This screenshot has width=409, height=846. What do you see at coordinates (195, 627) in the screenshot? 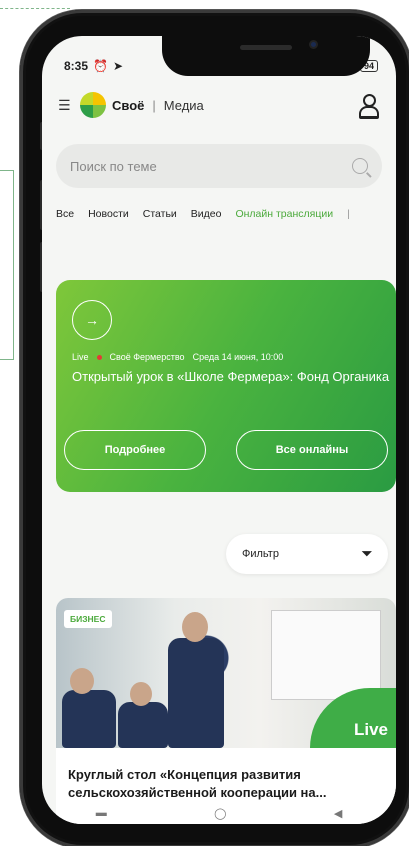
I see `presenter-head` at bounding box center [195, 627].